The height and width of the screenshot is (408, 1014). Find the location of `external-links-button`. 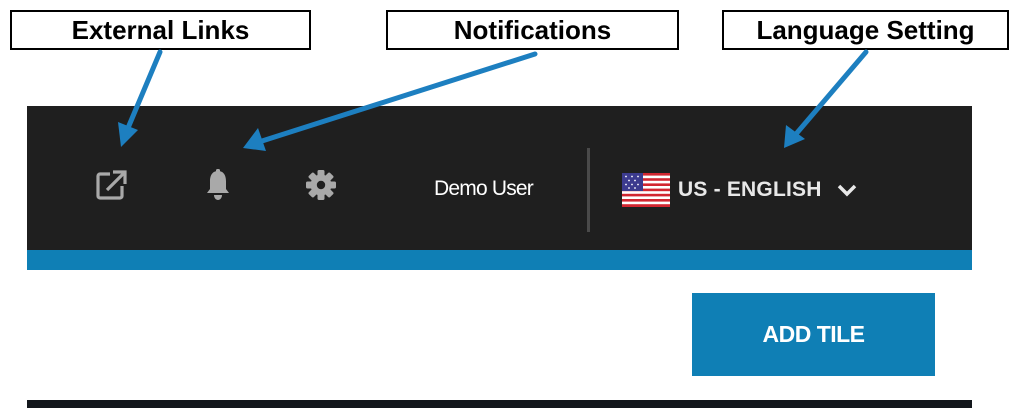

external-links-button is located at coordinates (111, 185).